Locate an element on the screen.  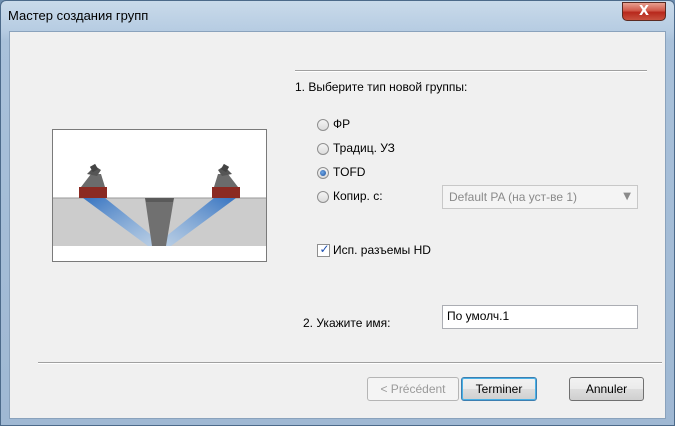
top-separator is located at coordinates (471, 71).